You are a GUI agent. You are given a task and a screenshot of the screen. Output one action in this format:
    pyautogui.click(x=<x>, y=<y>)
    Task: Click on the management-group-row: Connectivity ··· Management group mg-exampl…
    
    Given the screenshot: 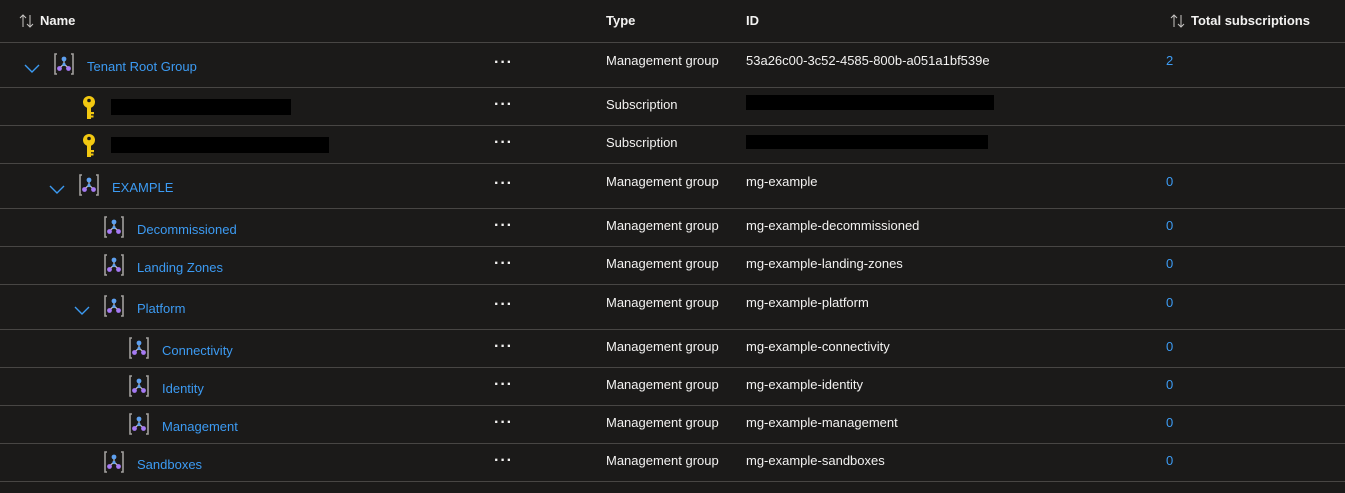 What is the action you would take?
    pyautogui.click(x=672, y=349)
    